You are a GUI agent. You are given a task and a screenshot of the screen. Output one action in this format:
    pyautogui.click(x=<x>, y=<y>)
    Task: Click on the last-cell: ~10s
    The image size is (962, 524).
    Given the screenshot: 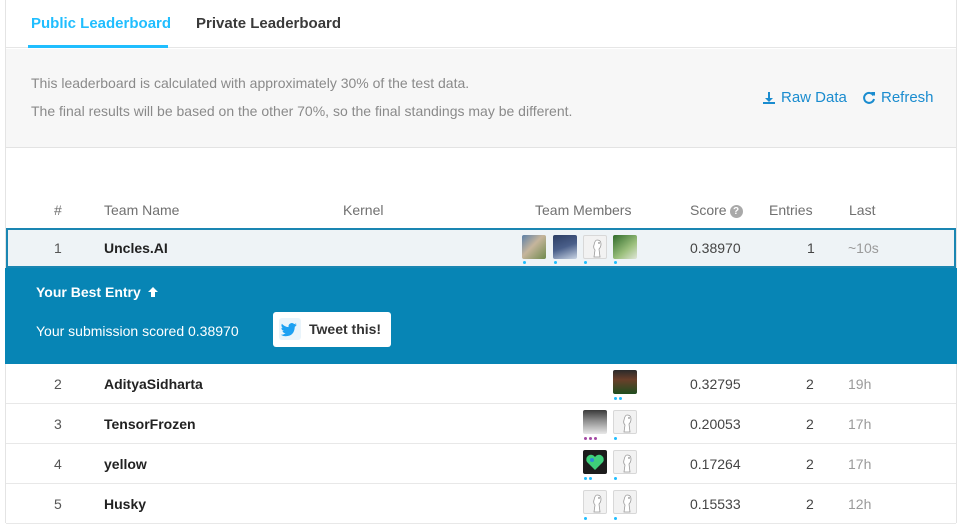 What is the action you would take?
    pyautogui.click(x=863, y=248)
    